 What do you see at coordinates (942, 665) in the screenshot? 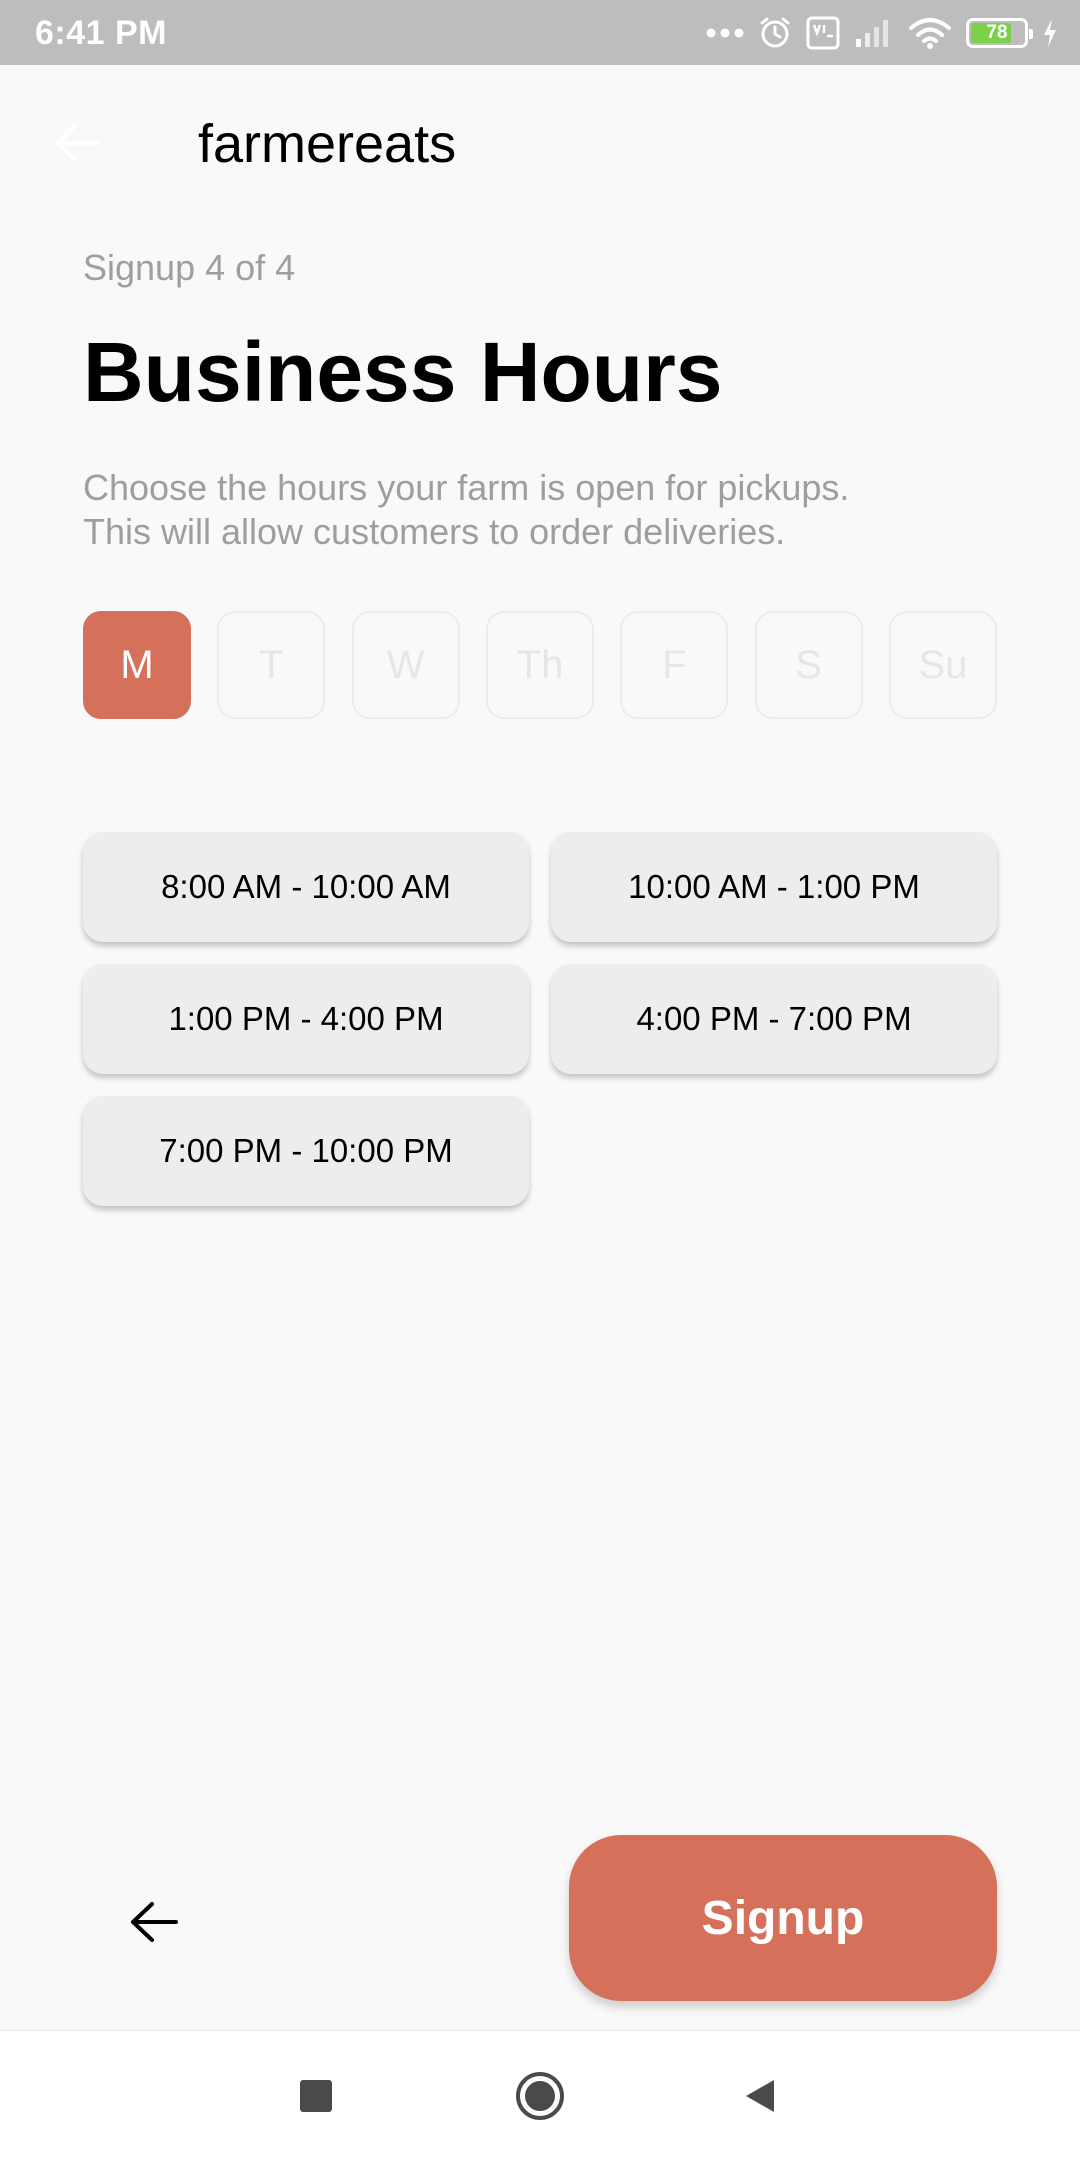
I see `day-sunday: Su` at bounding box center [942, 665].